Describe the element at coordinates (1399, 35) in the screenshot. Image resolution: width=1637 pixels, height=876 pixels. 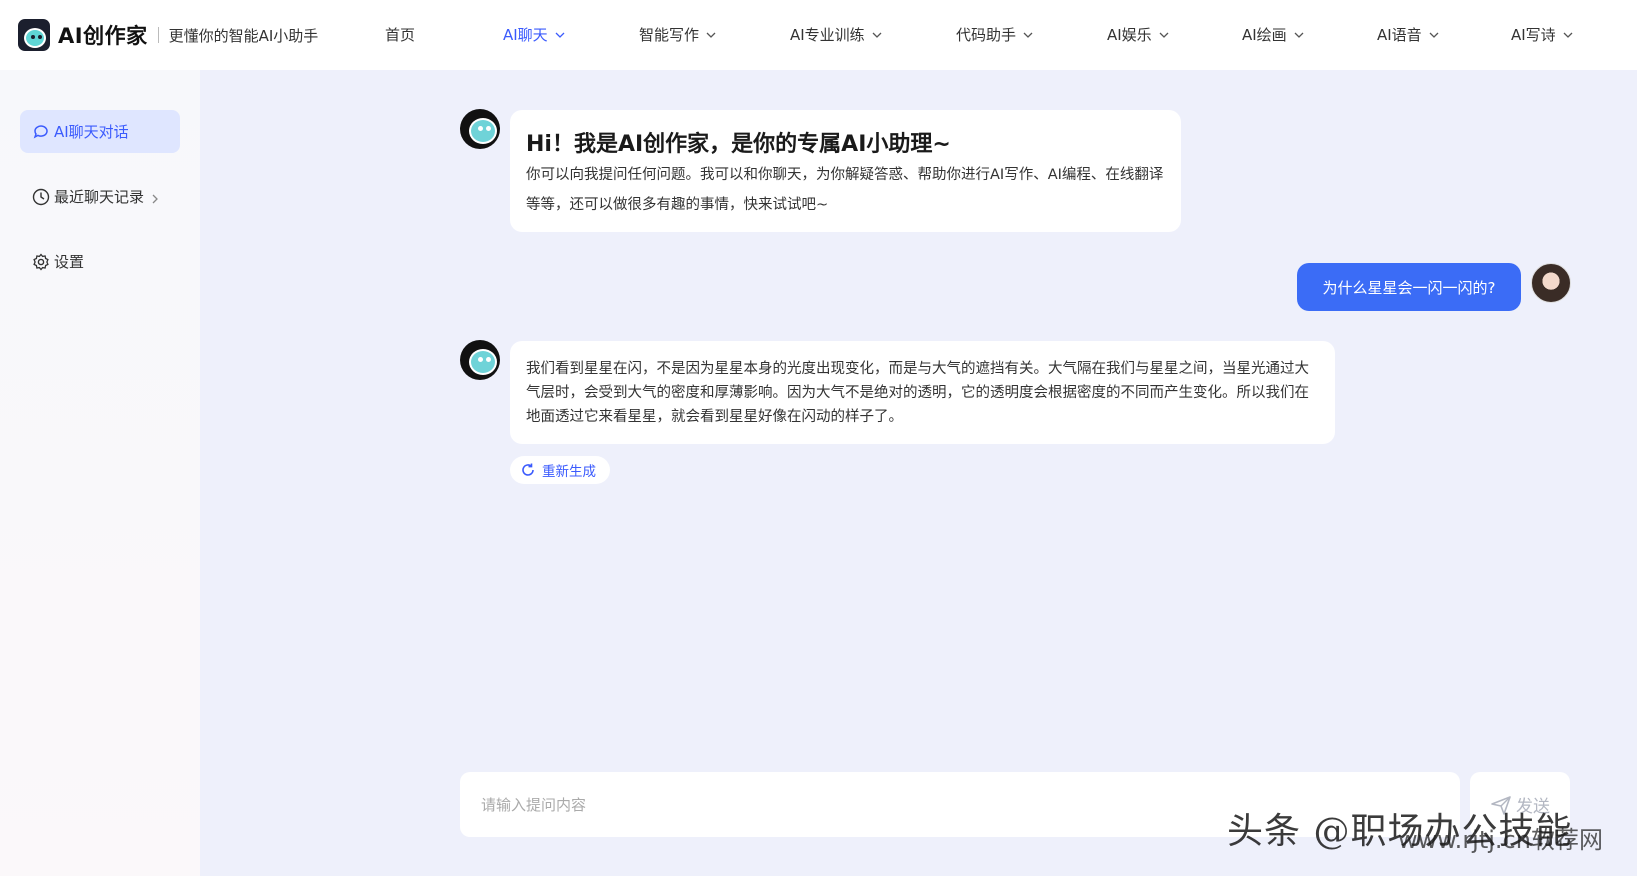
I see `nav-label: AI语音` at that location.